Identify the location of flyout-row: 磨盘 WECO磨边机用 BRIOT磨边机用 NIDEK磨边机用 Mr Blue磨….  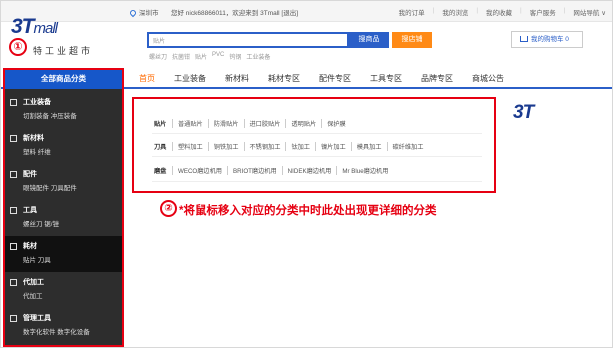
(273, 170).